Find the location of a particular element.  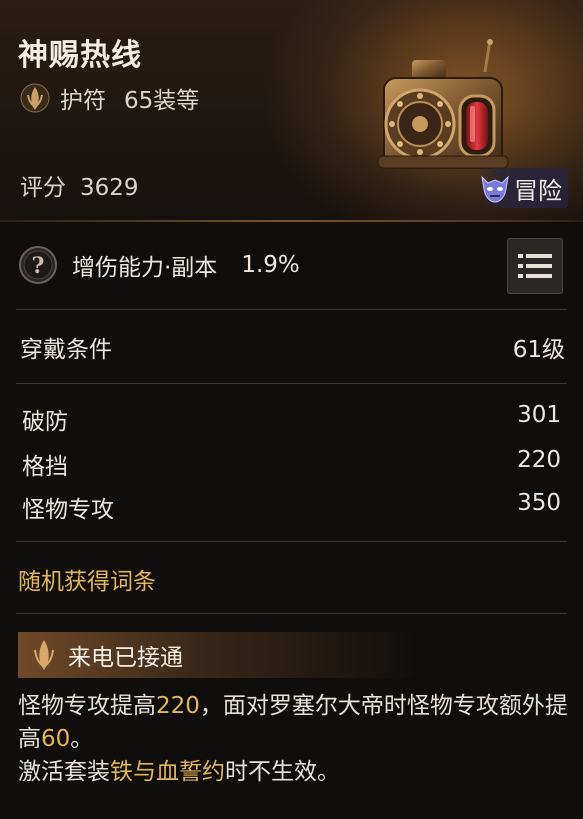

attribute-value: 350 is located at coordinates (539, 503).